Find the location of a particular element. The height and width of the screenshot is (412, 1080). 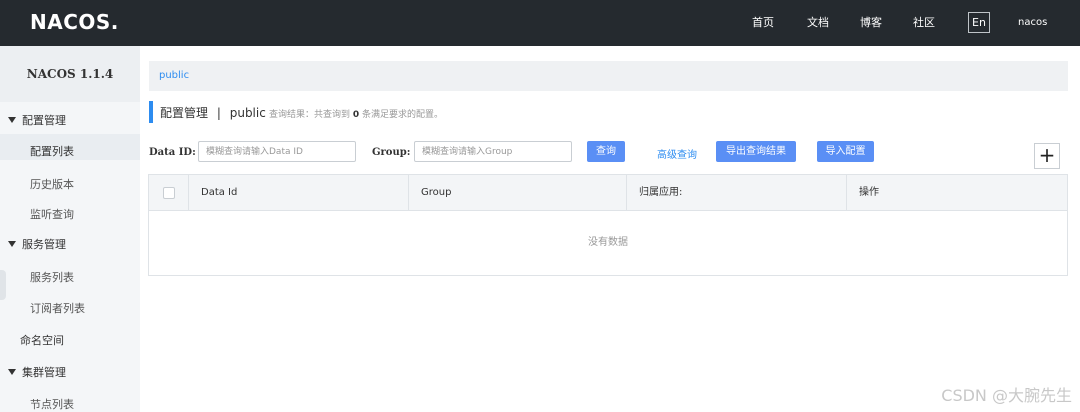

sidebar-item-subscriber-list: 订阅者列表 is located at coordinates (57, 308).